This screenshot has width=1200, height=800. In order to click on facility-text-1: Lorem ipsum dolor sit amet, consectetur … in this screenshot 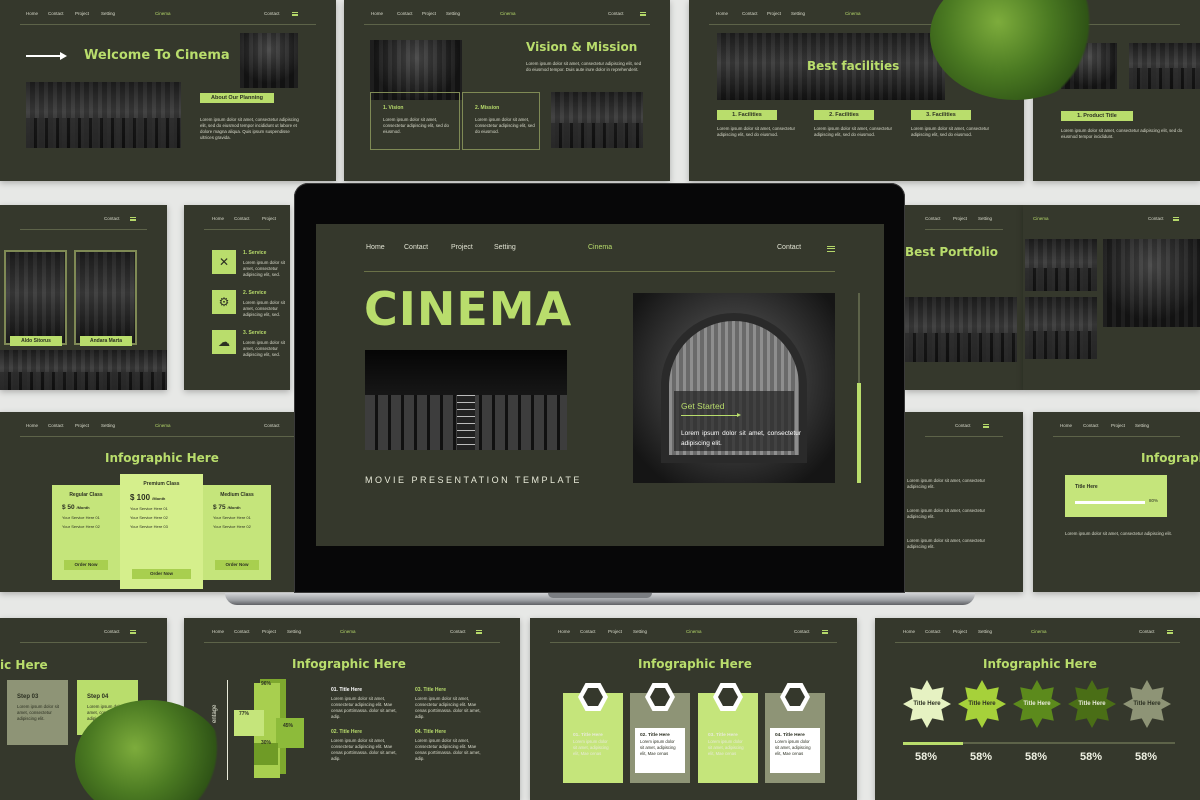, I will do `click(756, 131)`.